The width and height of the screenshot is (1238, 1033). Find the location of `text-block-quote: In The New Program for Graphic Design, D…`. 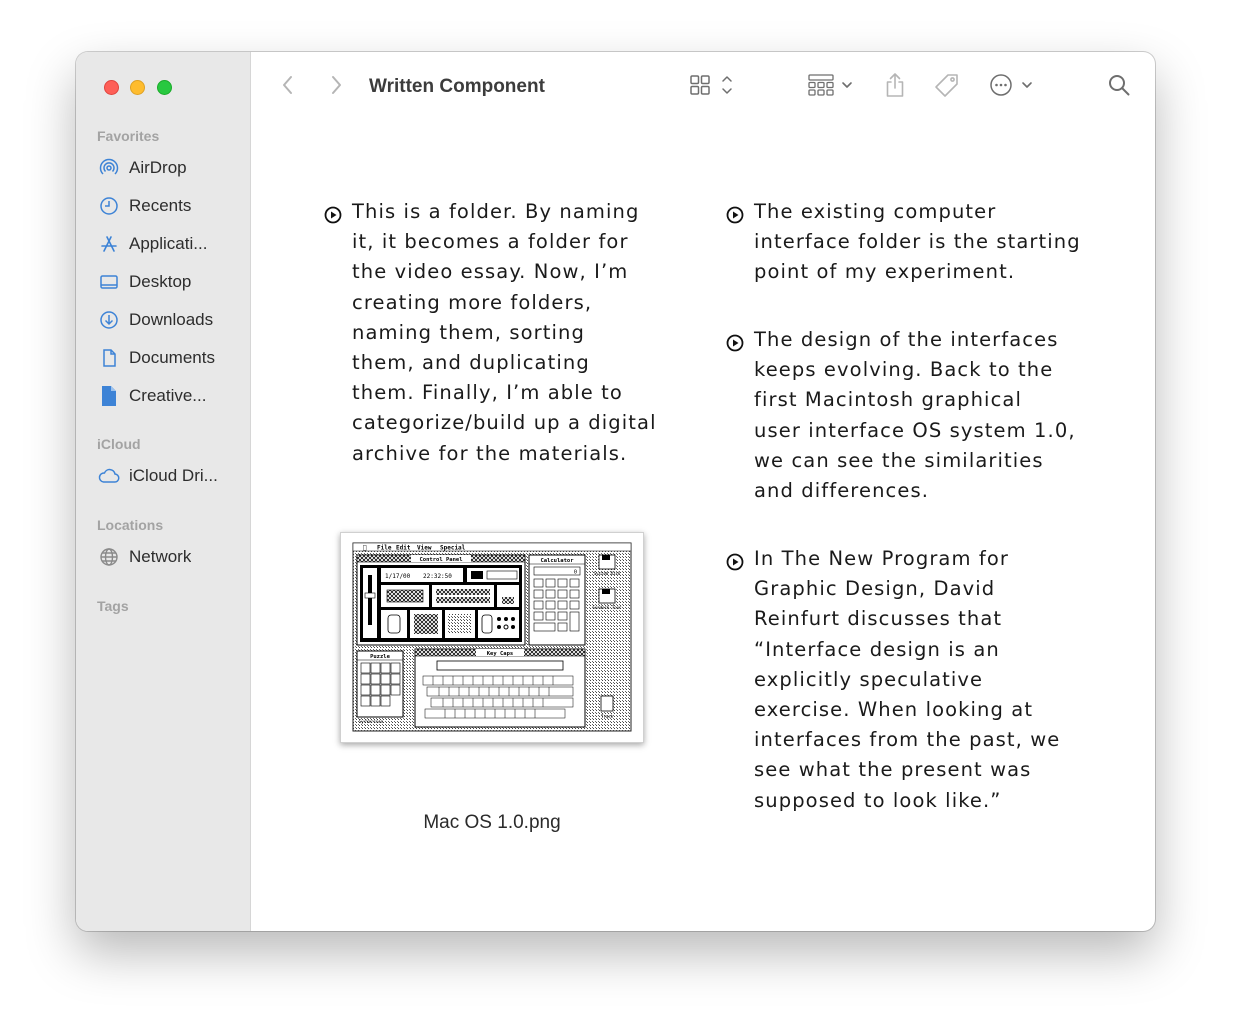

text-block-quote: In The New Program for Graphic Design, D… is located at coordinates (916, 680).